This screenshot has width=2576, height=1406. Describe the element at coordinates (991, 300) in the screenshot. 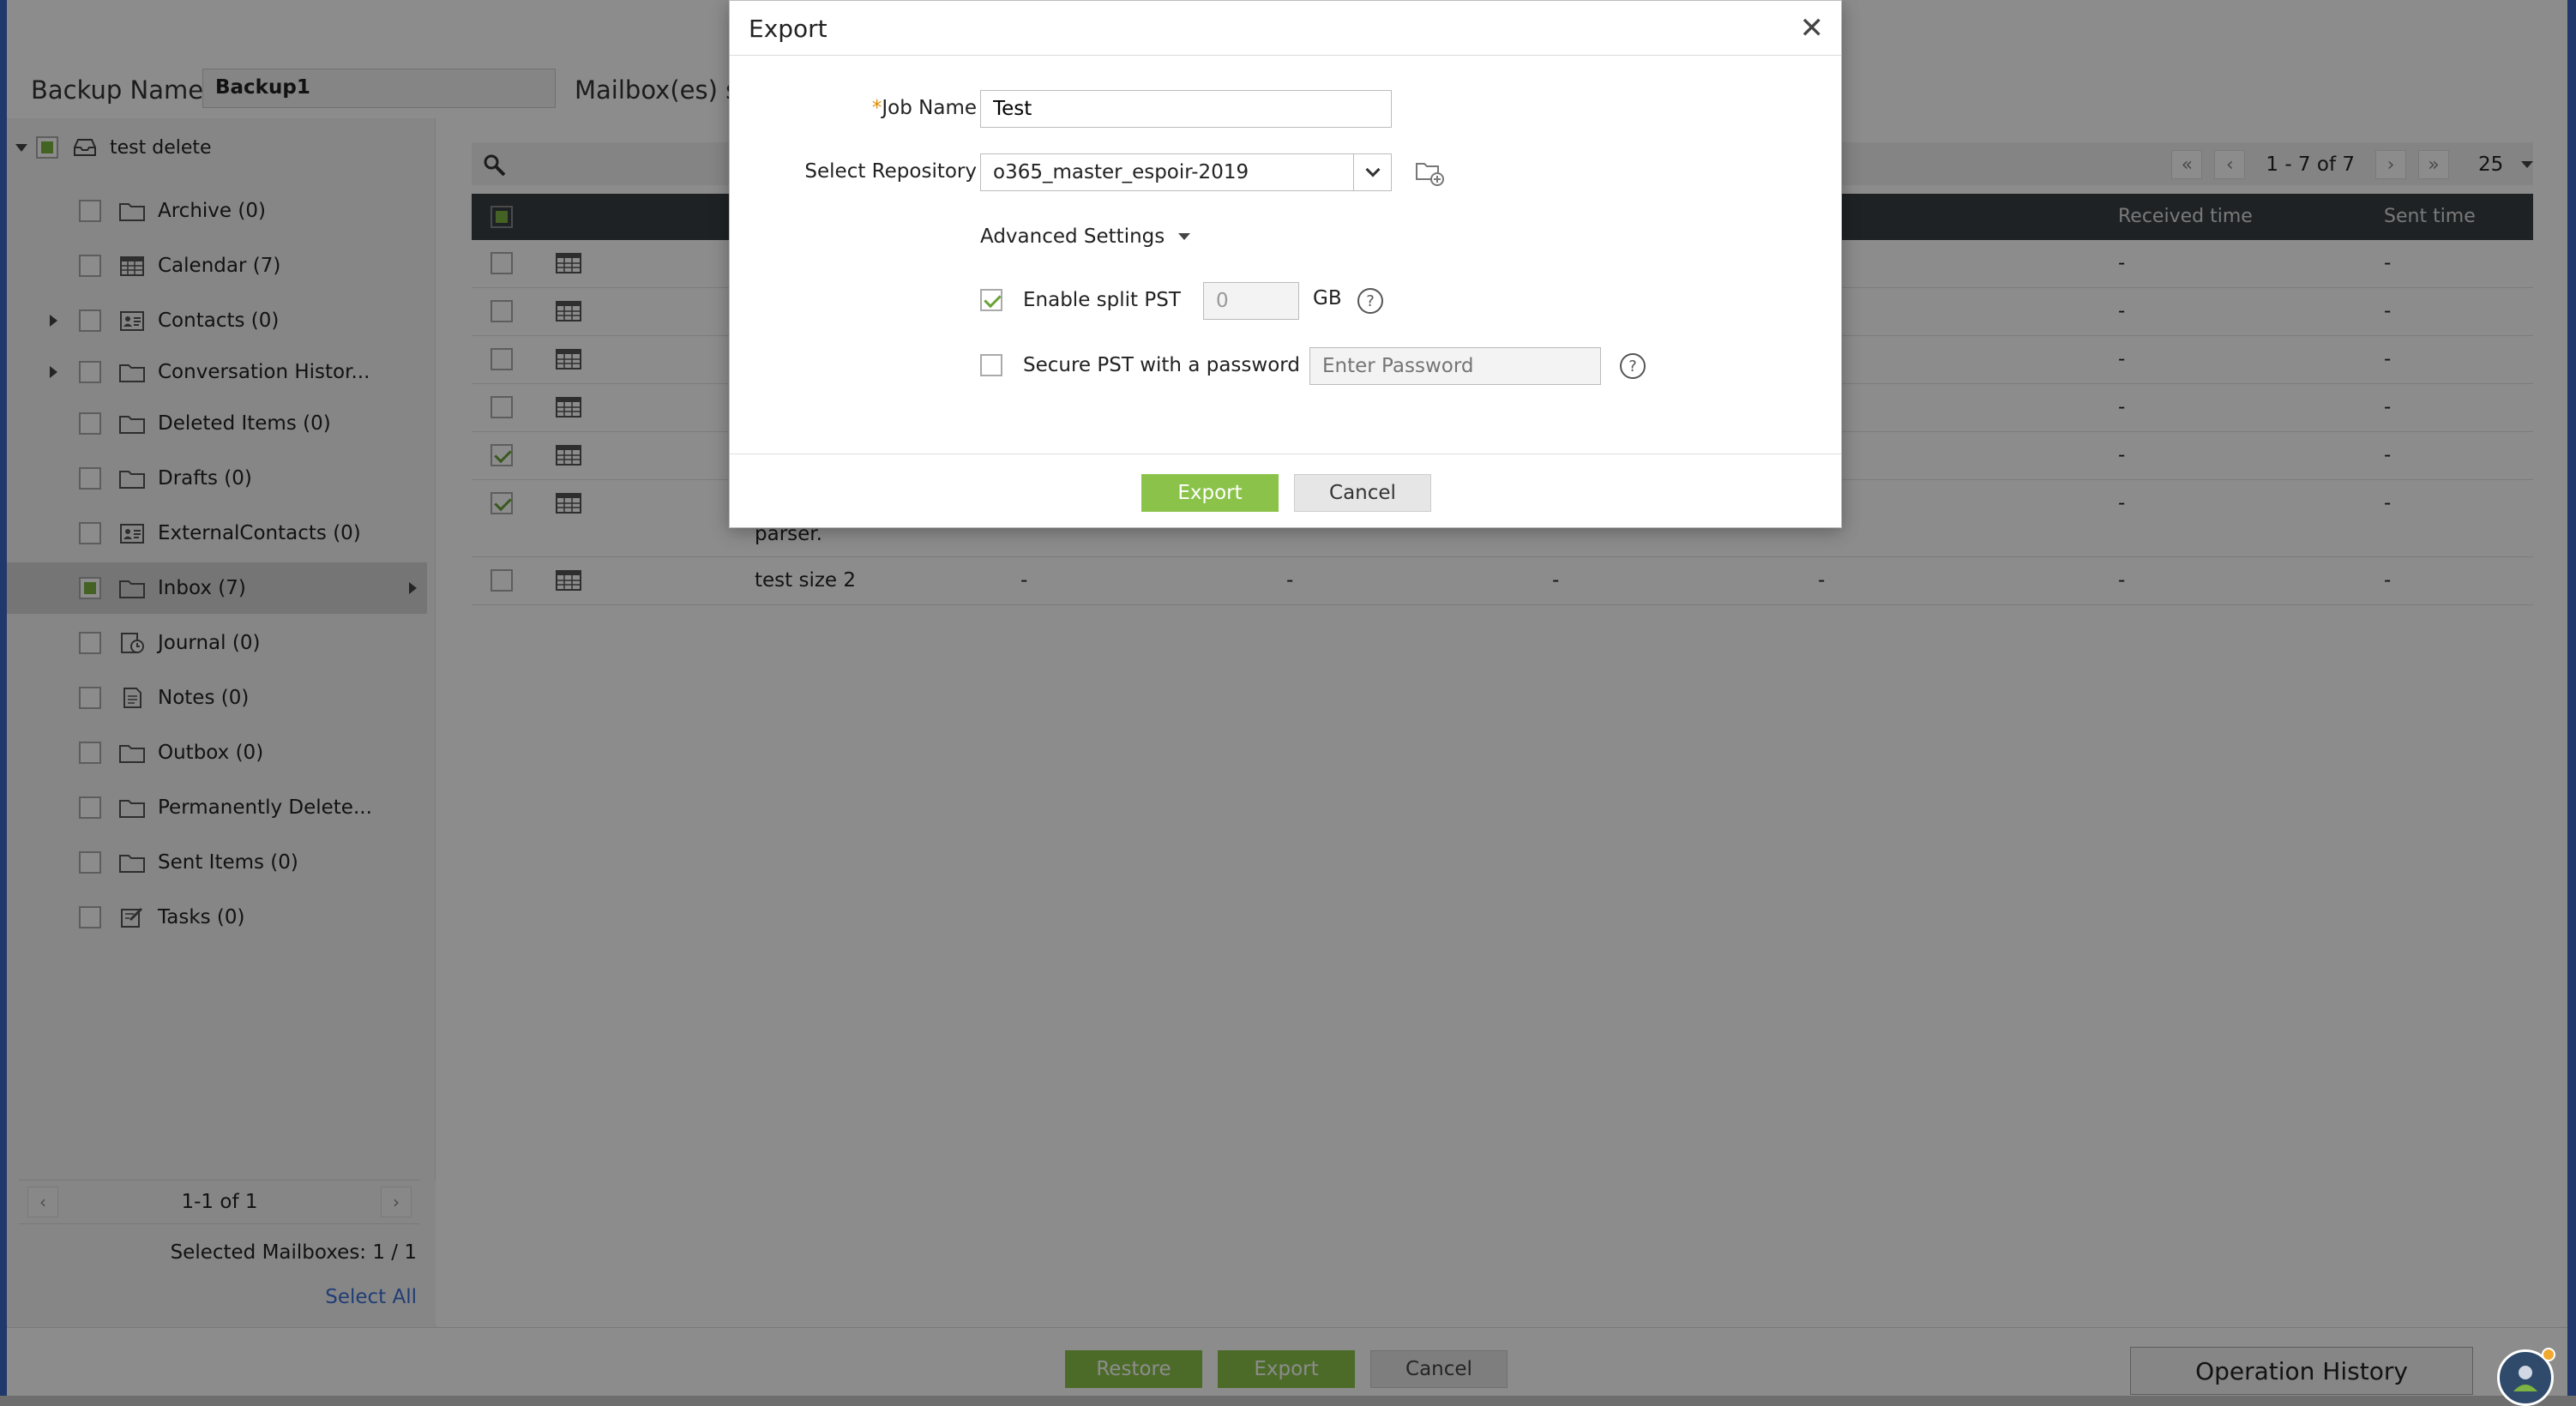

I see `split-pst-checkbox` at that location.